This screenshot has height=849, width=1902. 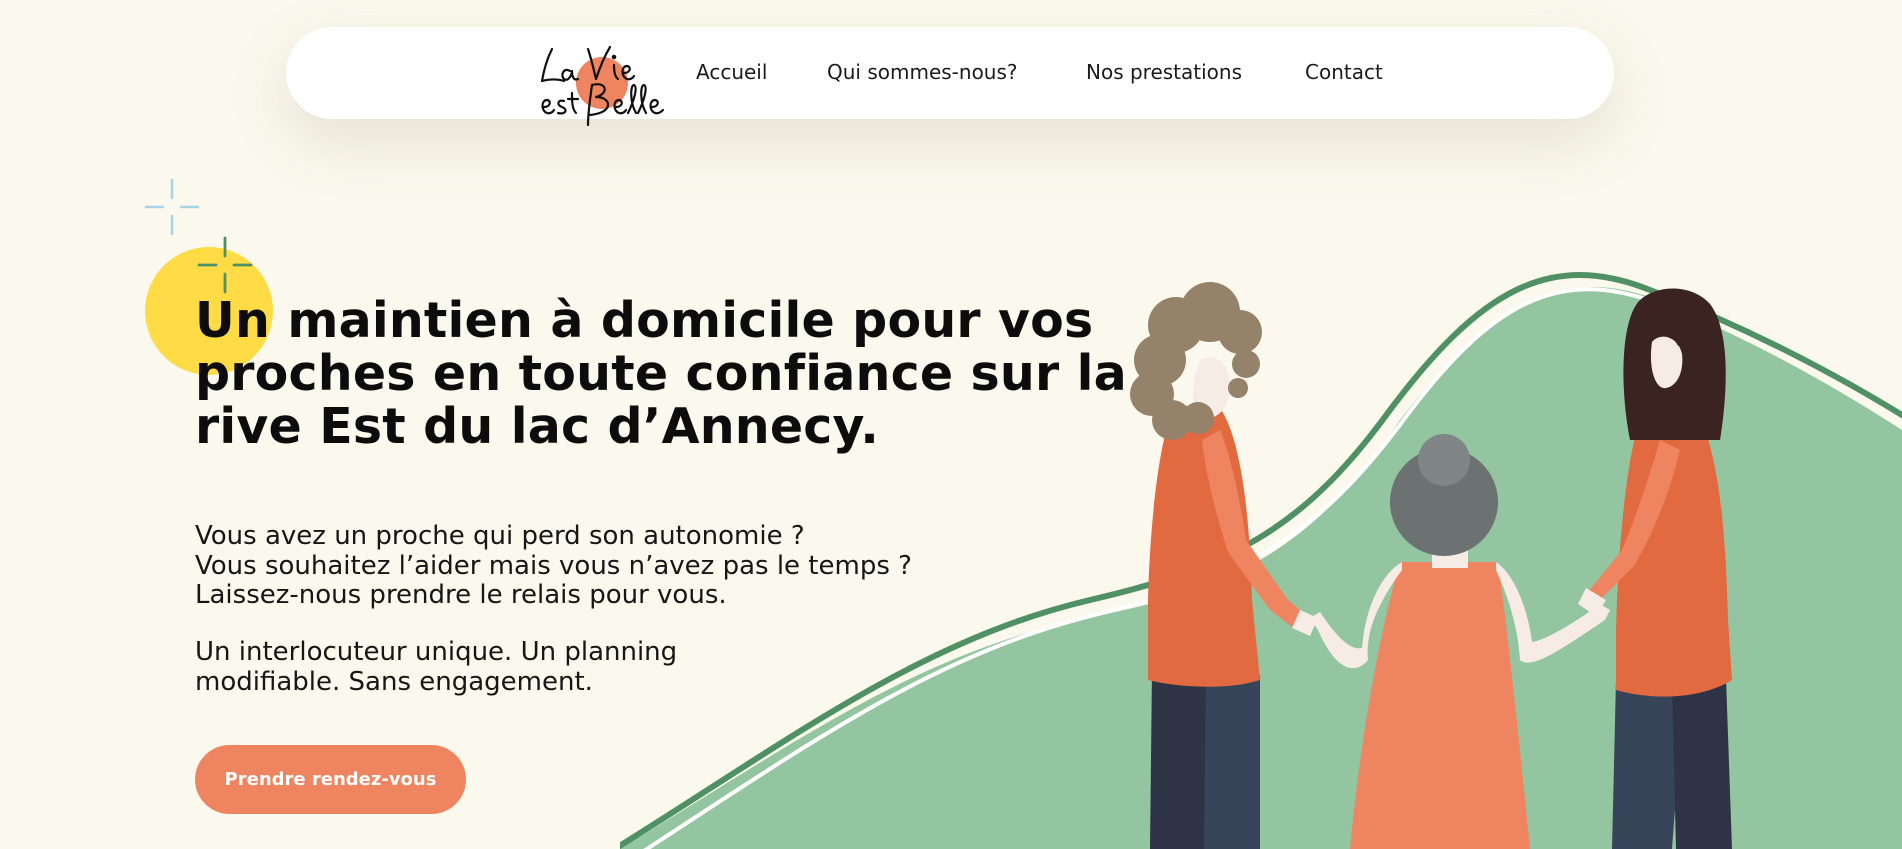 What do you see at coordinates (1164, 72) in the screenshot?
I see `nav-item-nos-prestations: Nos prestations` at bounding box center [1164, 72].